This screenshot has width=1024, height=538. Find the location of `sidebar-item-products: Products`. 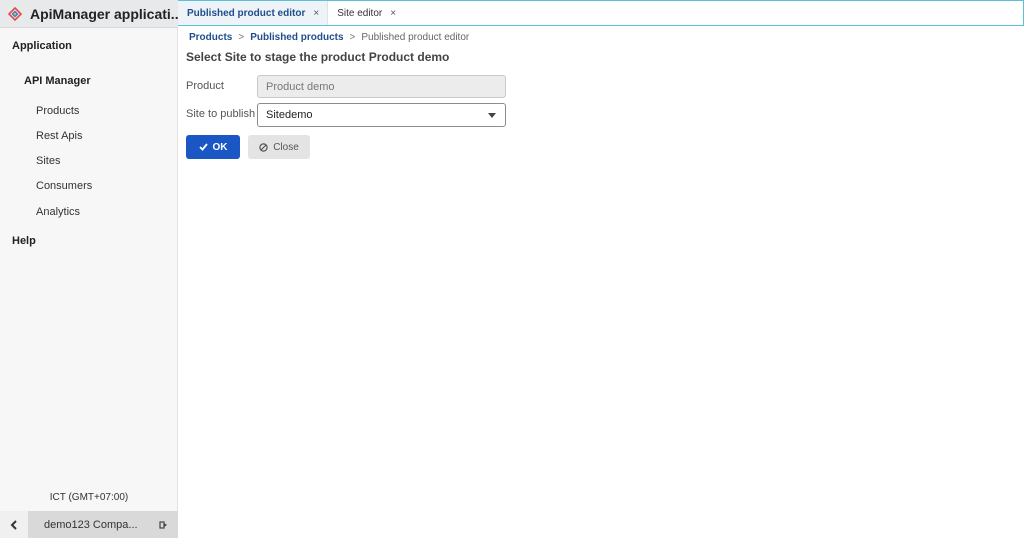

sidebar-item-products: Products is located at coordinates (57, 111).